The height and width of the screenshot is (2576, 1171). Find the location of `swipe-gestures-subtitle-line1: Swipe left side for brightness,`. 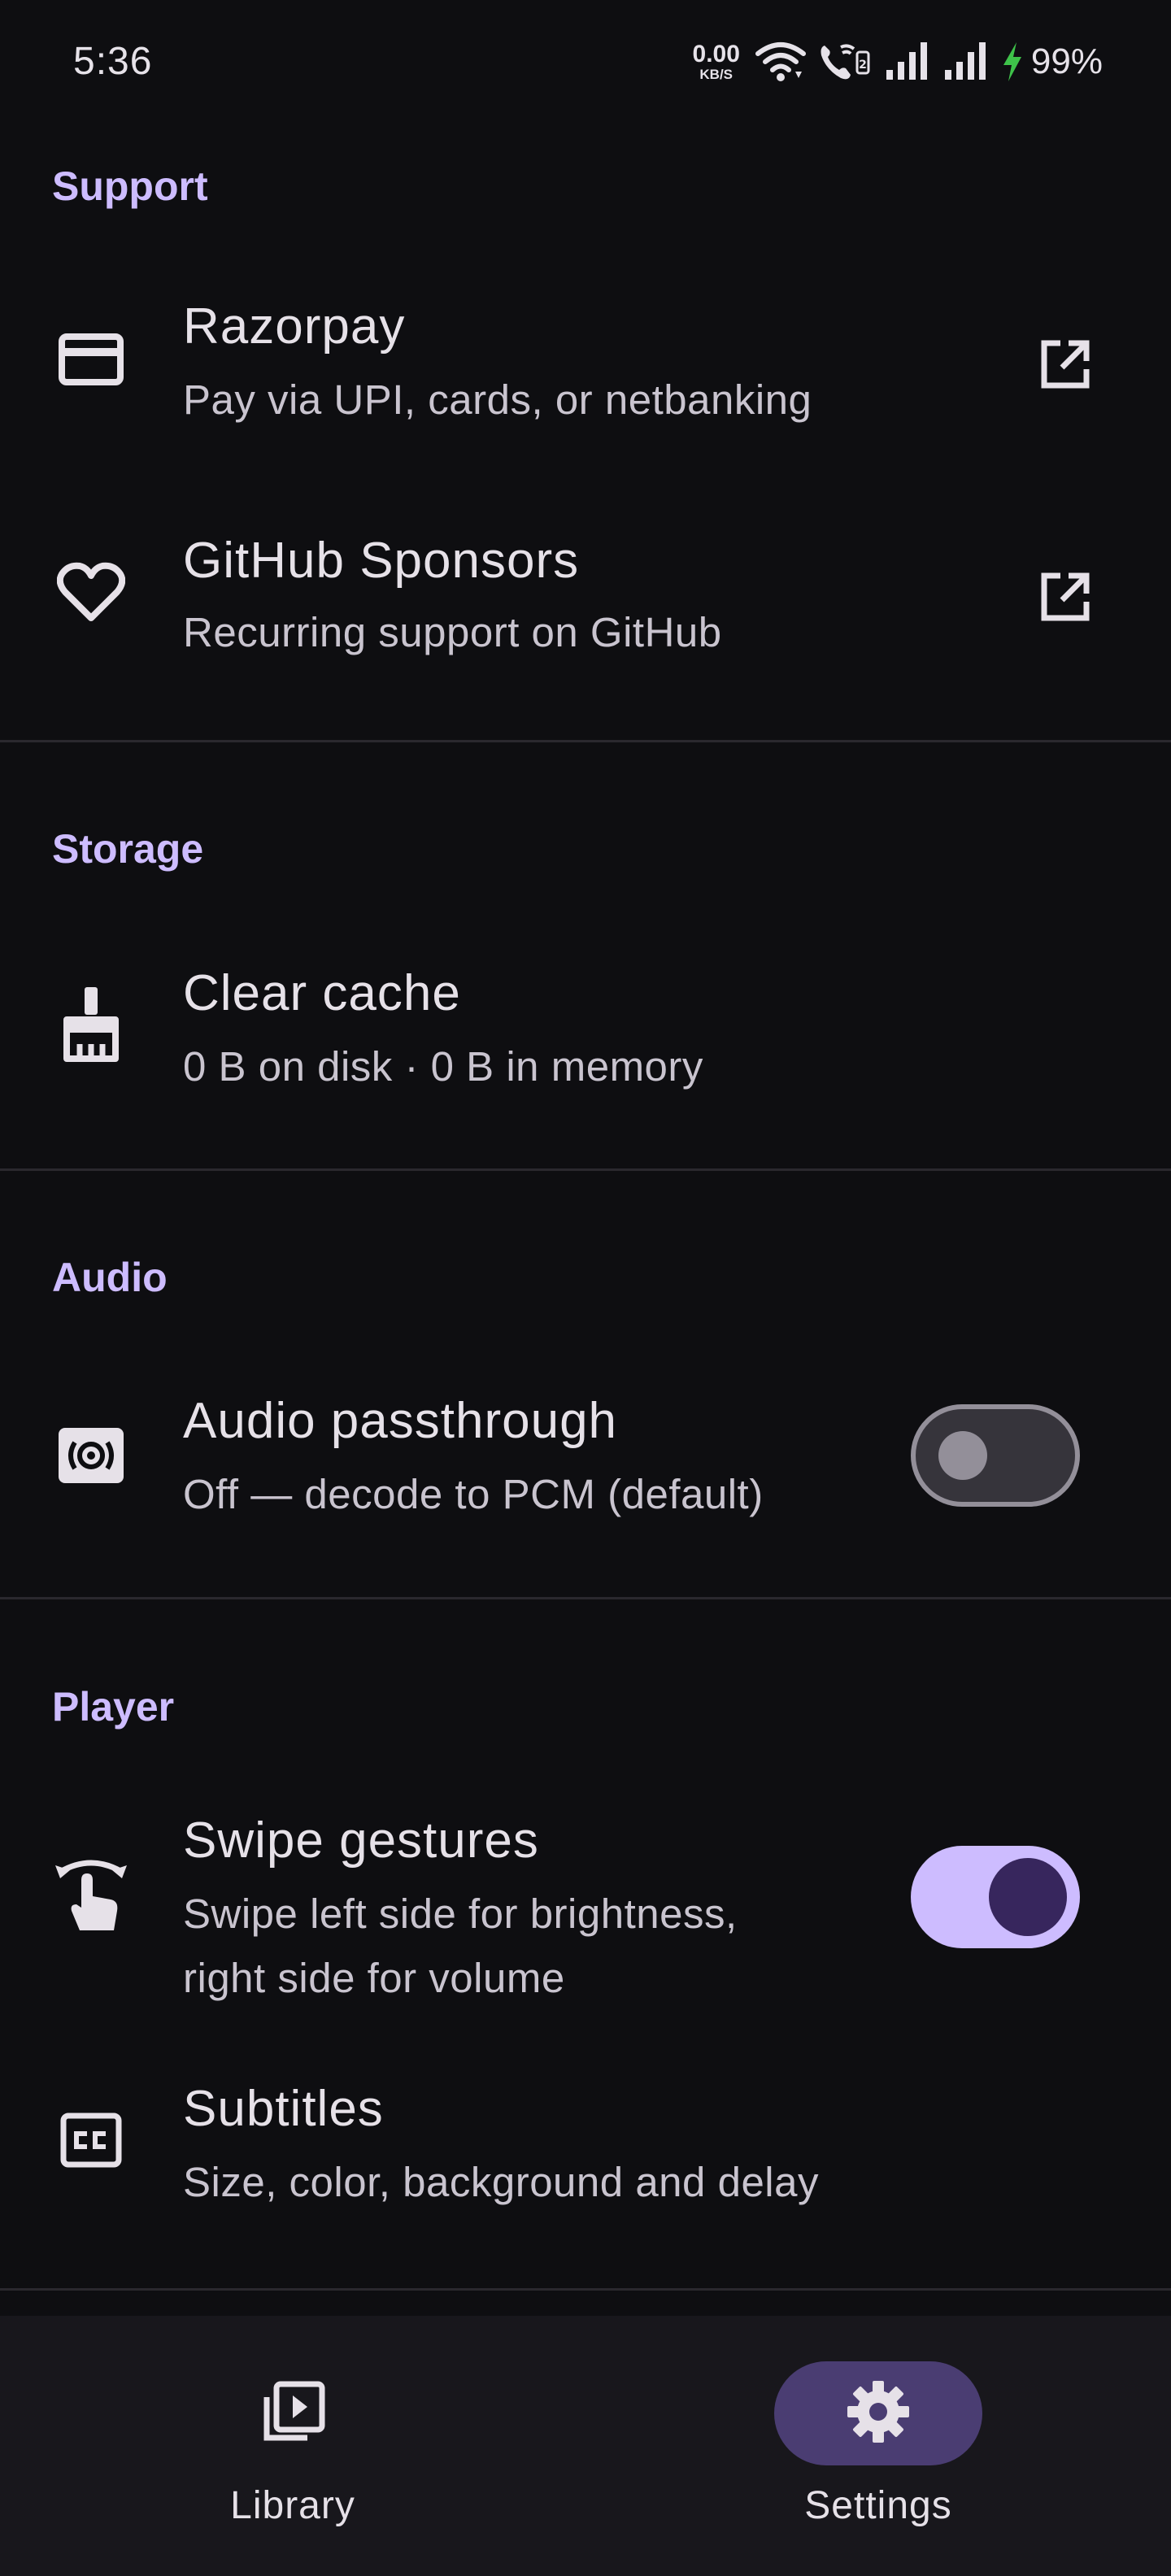

swipe-gestures-subtitle-line1: Swipe left side for brightness, is located at coordinates (461, 1914).